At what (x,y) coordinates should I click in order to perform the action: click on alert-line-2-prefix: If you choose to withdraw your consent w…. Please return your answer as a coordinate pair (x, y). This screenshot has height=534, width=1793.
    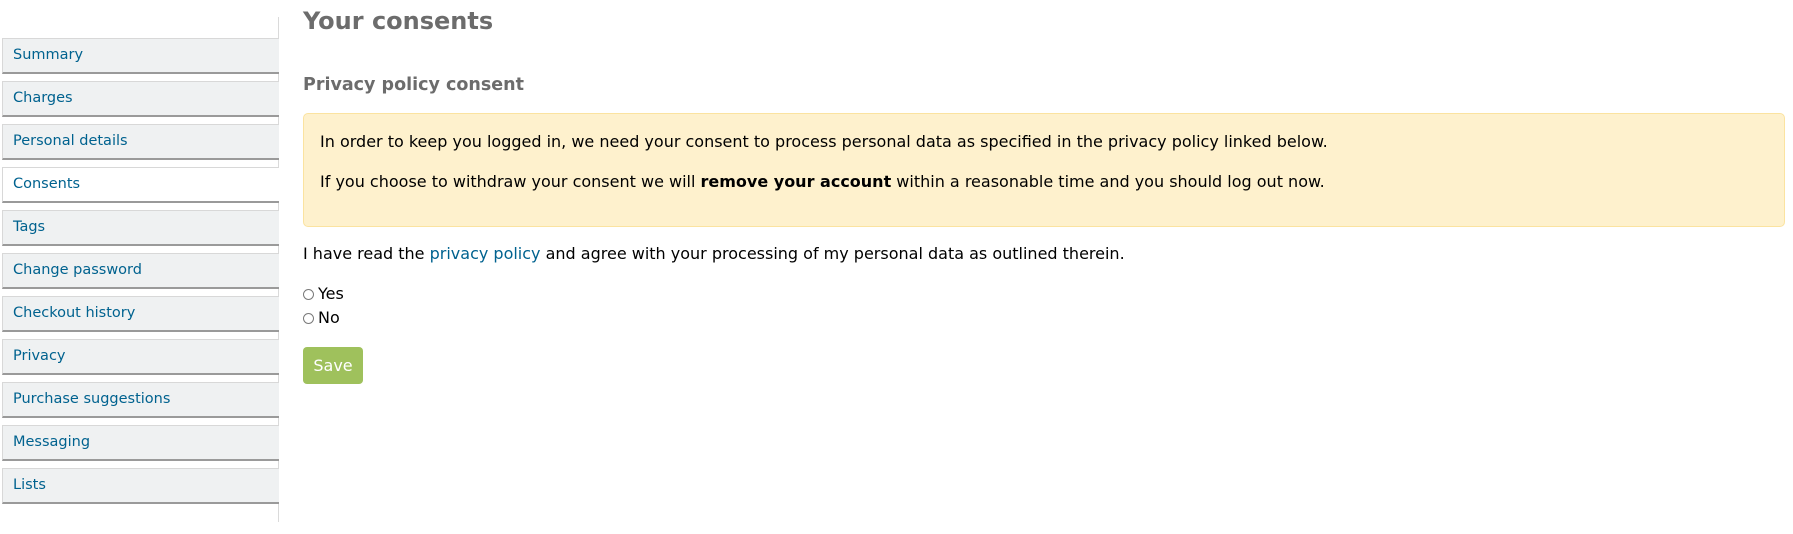
    Looking at the image, I should click on (510, 181).